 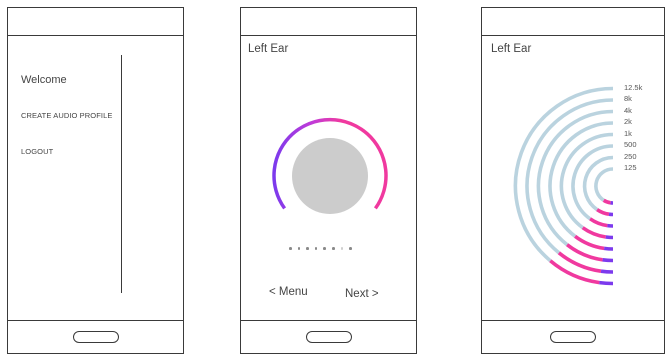 I want to click on progress-dots, so click(x=320, y=248).